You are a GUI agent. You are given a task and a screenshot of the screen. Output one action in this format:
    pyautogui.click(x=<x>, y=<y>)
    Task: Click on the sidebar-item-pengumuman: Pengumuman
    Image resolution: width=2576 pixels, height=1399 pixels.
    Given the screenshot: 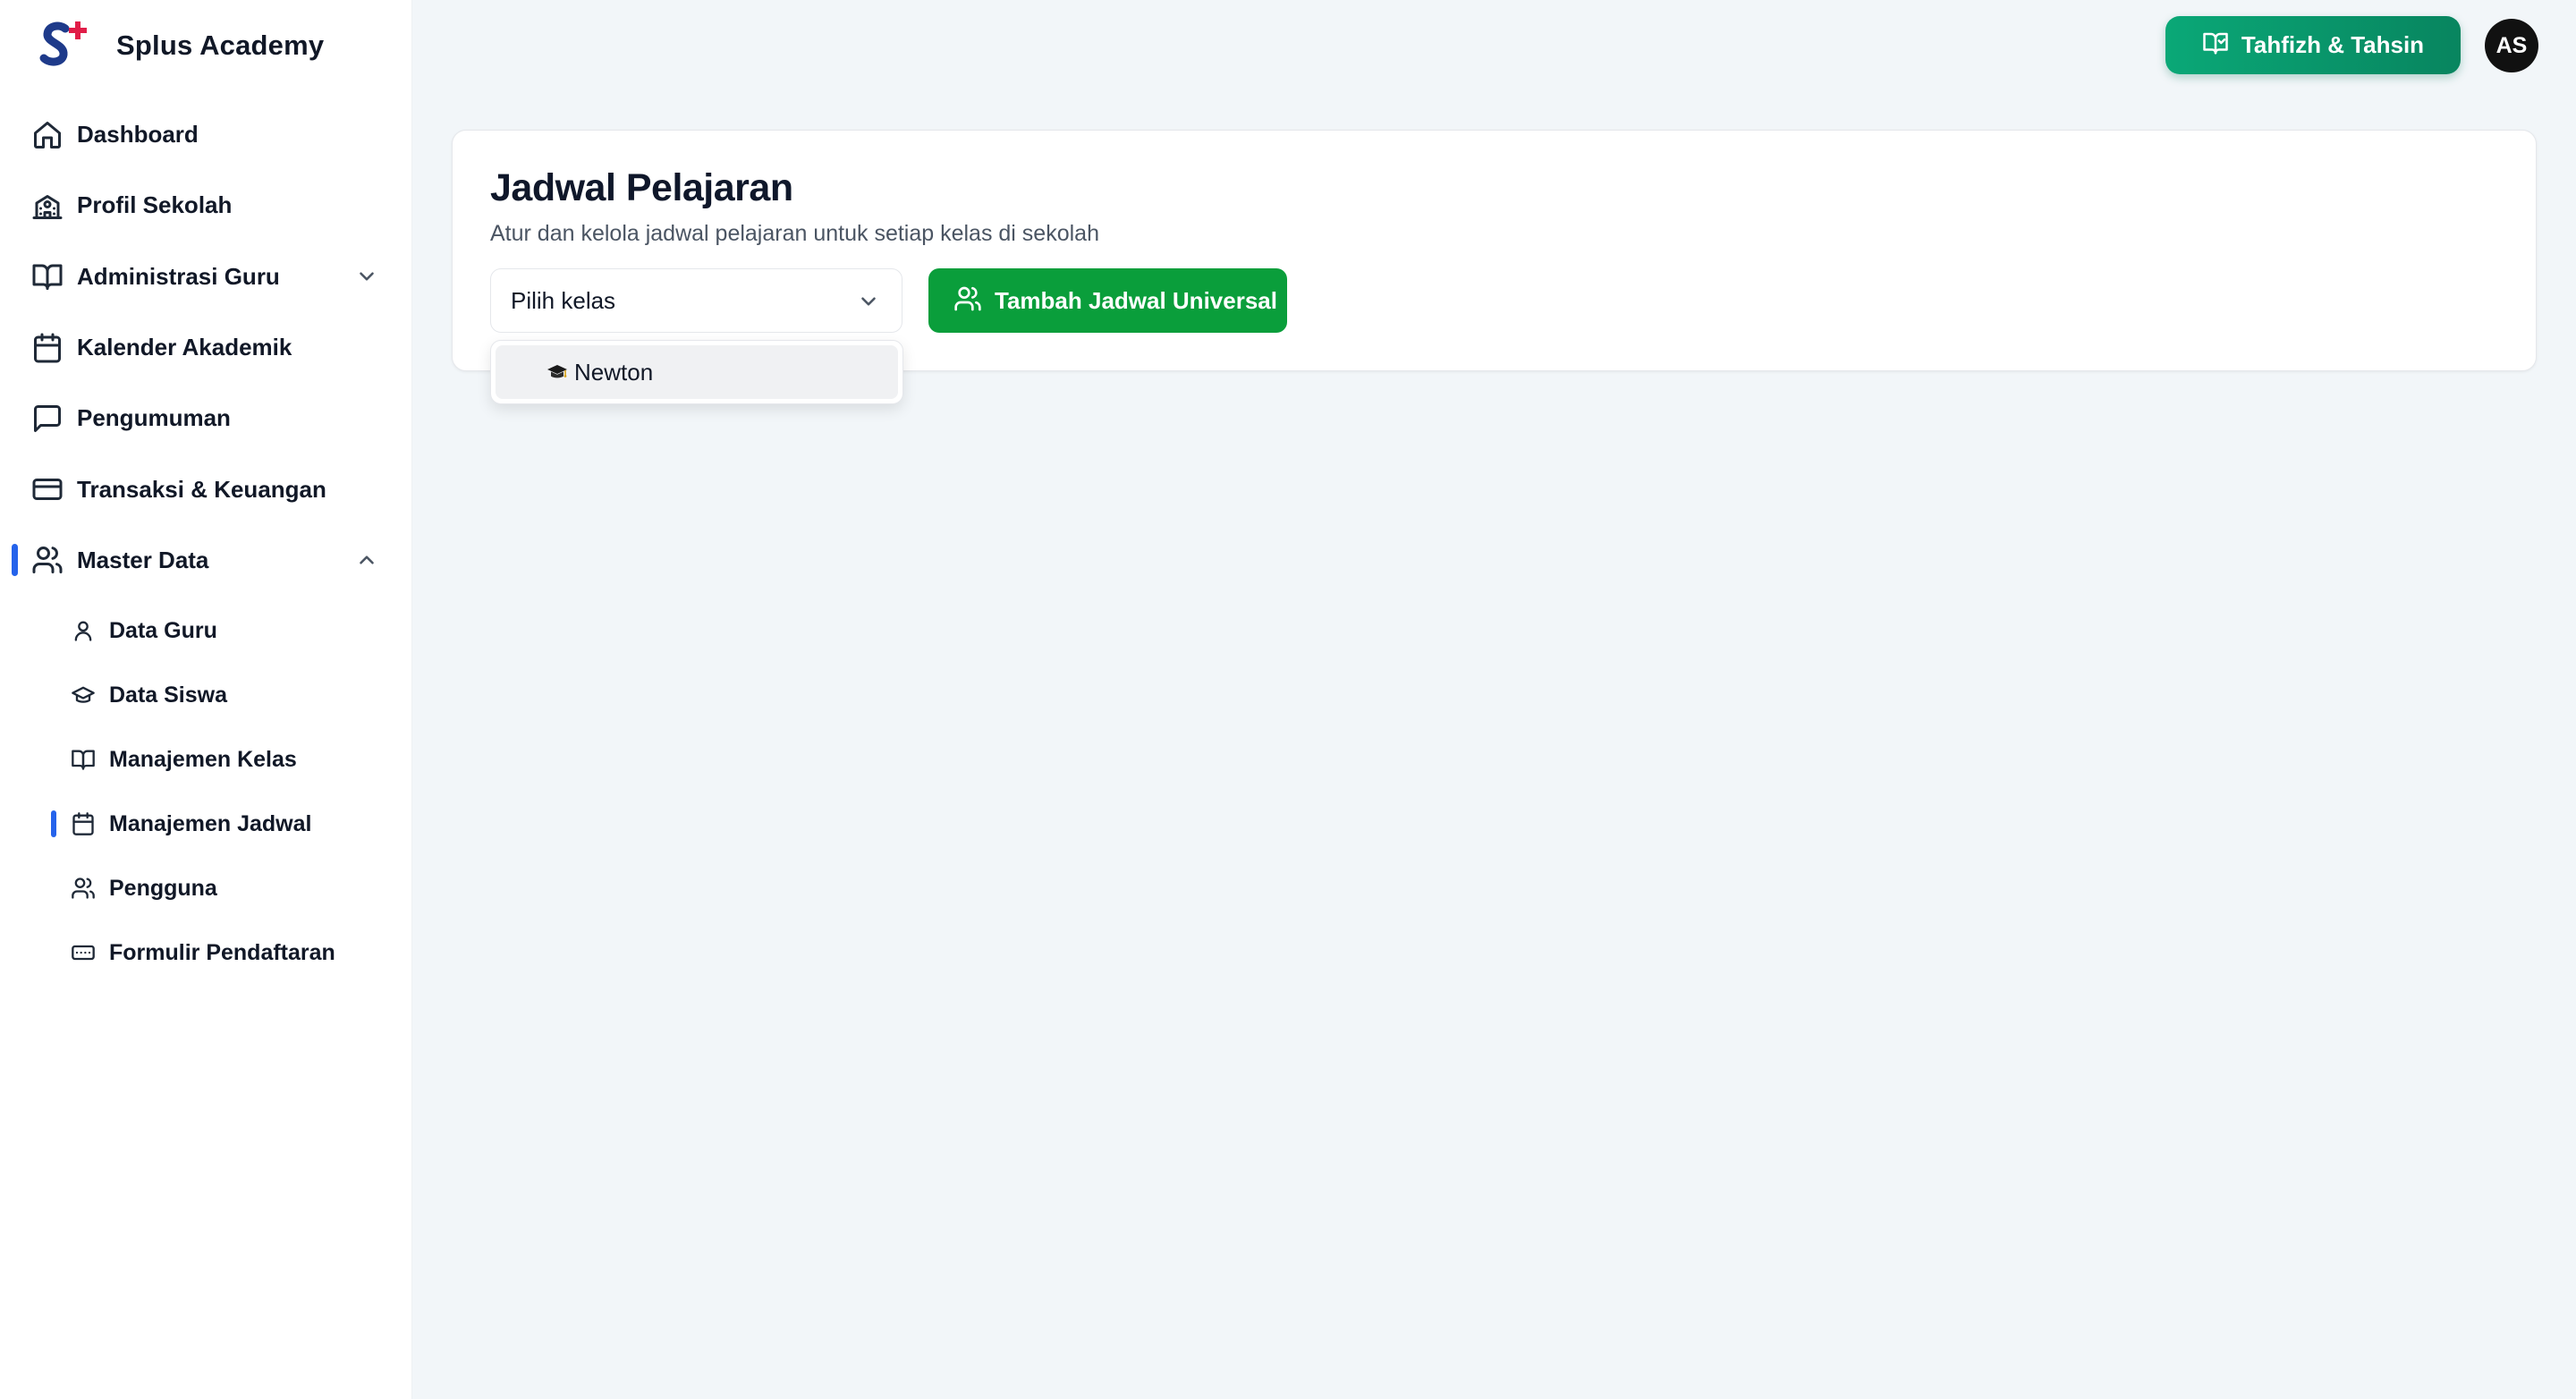 What is the action you would take?
    pyautogui.click(x=206, y=418)
    